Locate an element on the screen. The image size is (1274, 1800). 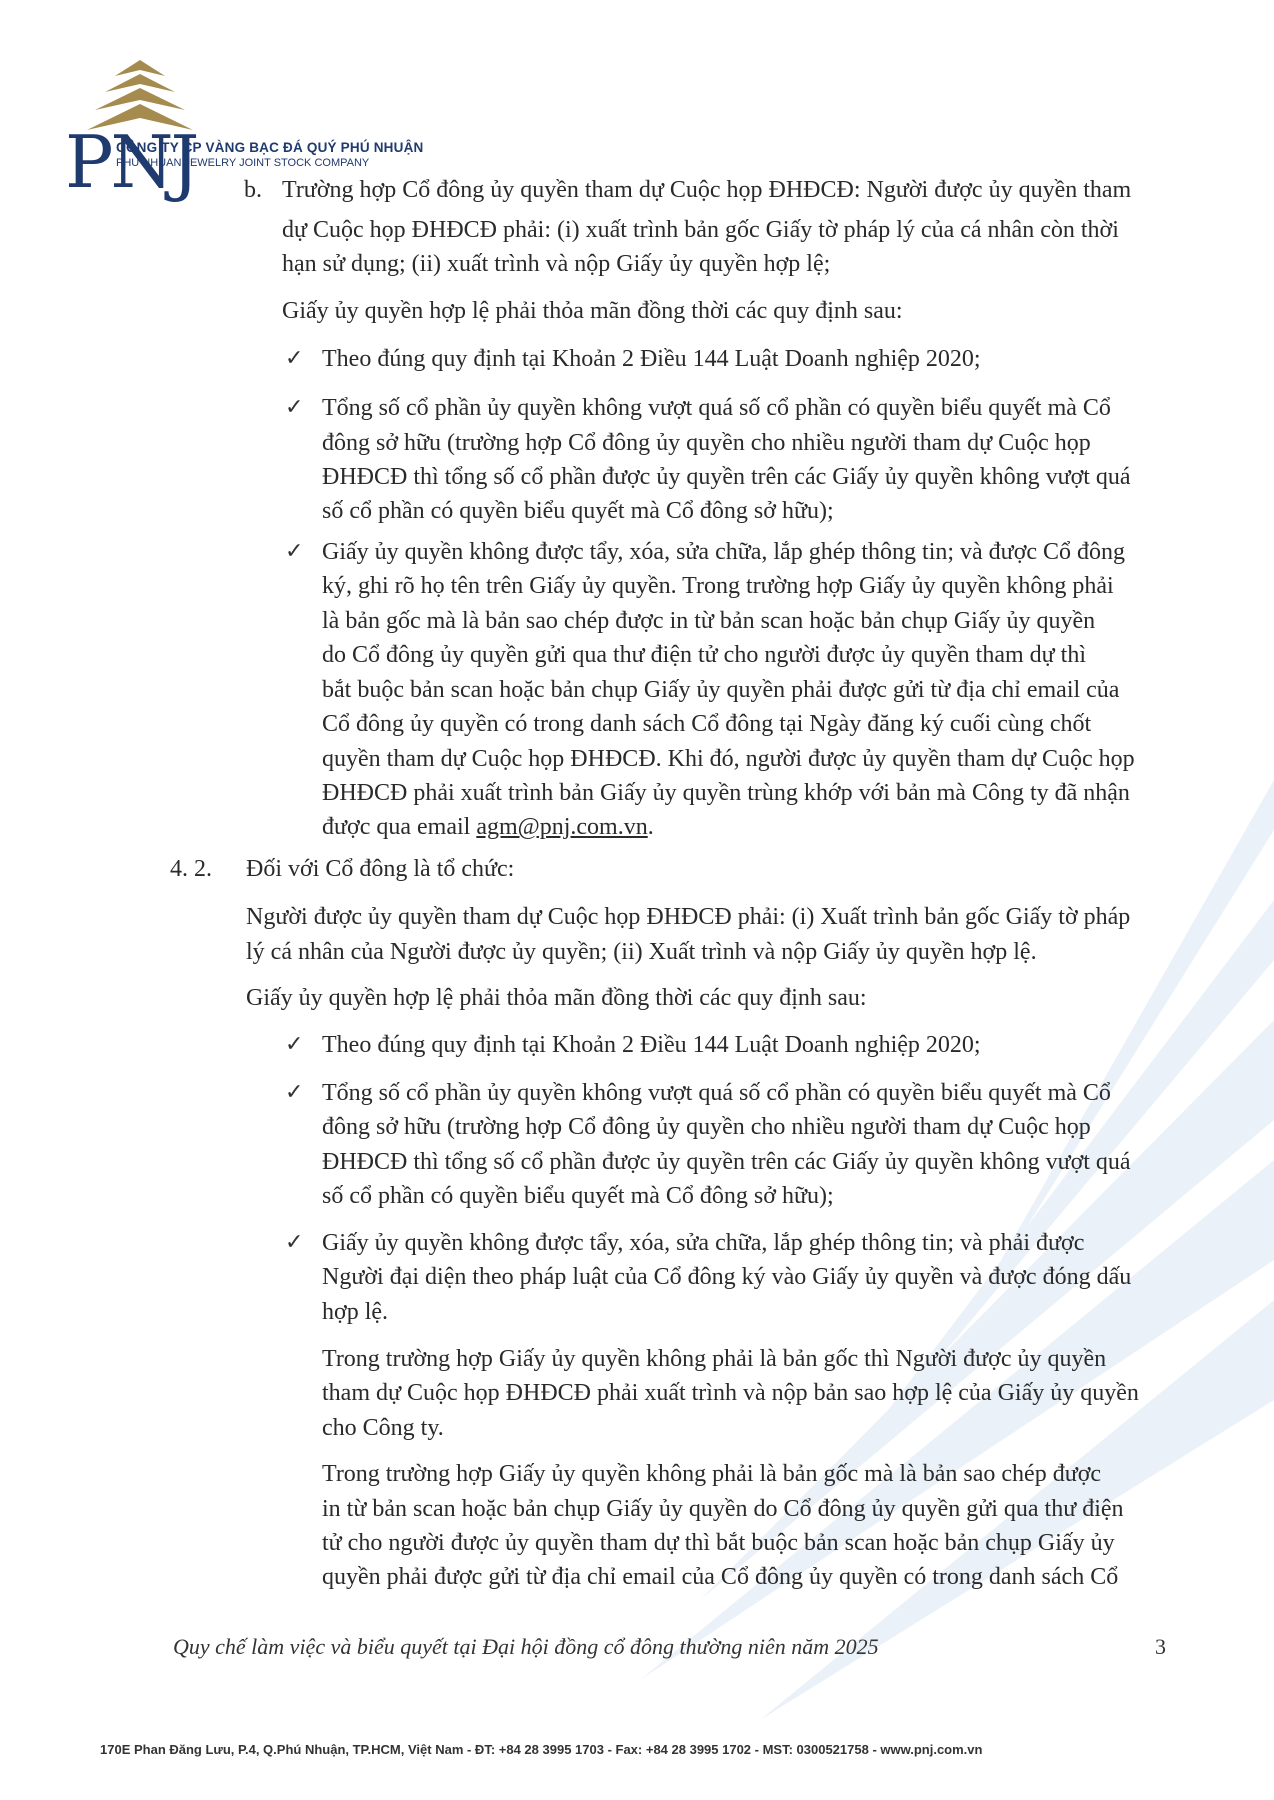
email-prefix: được qua email is located at coordinates (399, 827).